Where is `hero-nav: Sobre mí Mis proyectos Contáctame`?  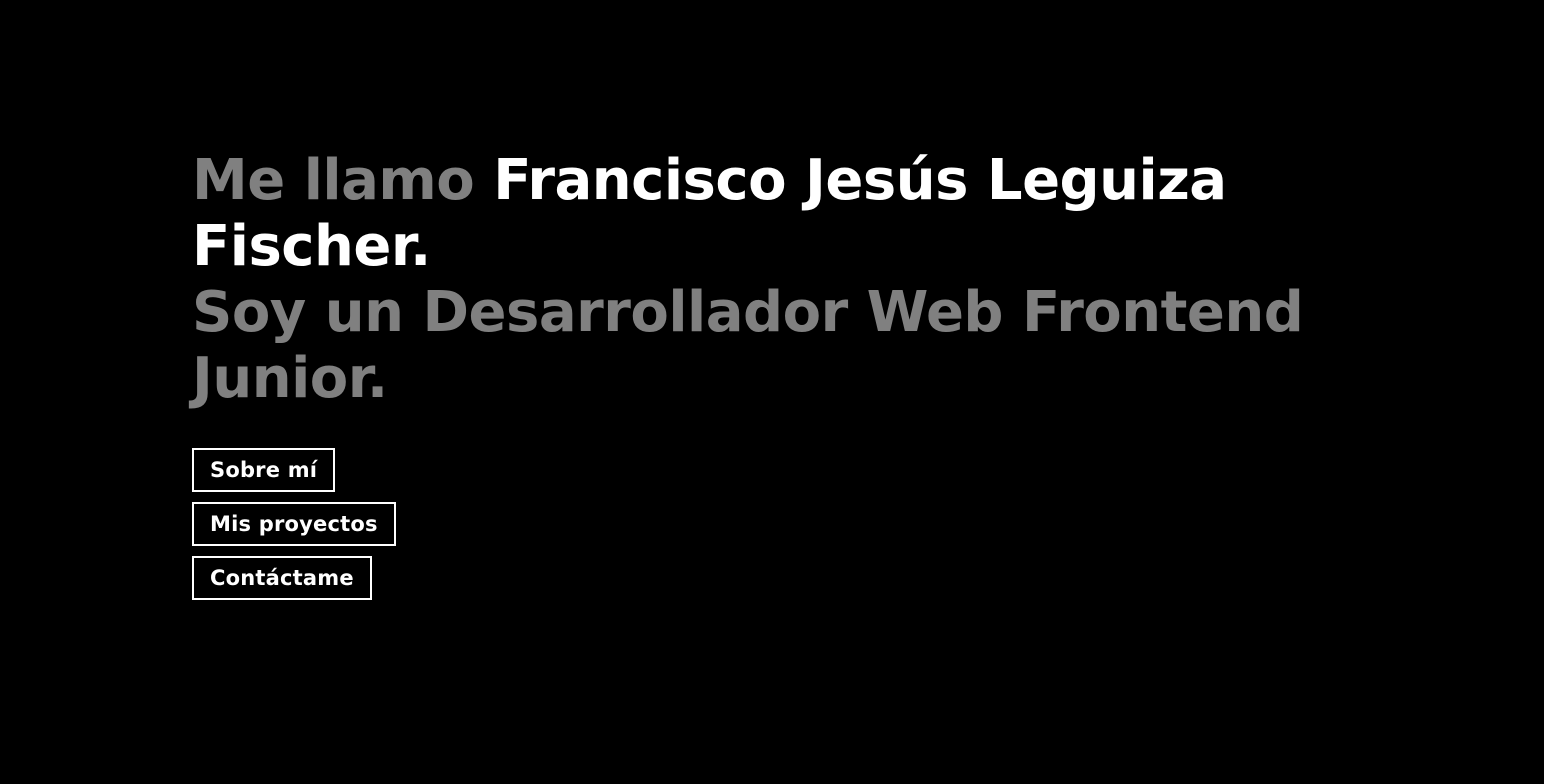 hero-nav: Sobre mí Mis proyectos Contáctame is located at coordinates (294, 524).